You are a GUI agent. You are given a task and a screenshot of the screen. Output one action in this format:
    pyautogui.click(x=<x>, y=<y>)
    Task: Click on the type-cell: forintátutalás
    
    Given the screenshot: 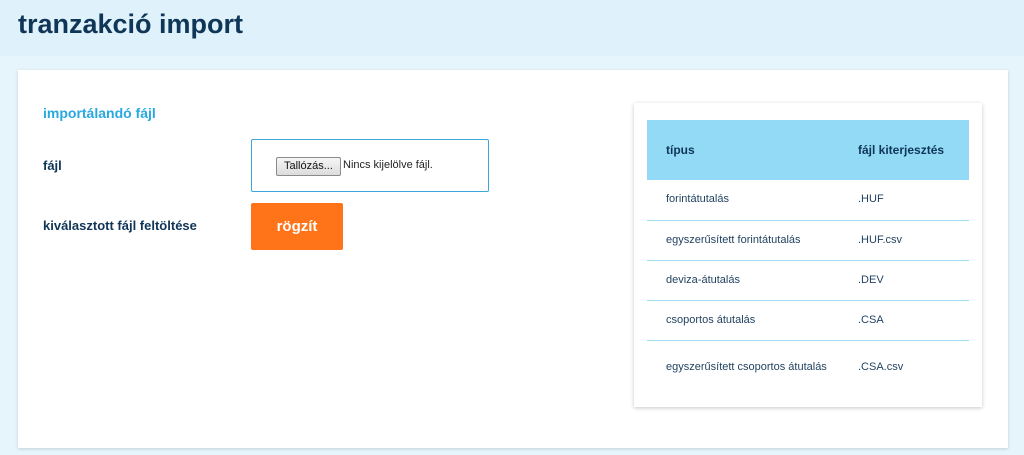 What is the action you would take?
    pyautogui.click(x=744, y=200)
    